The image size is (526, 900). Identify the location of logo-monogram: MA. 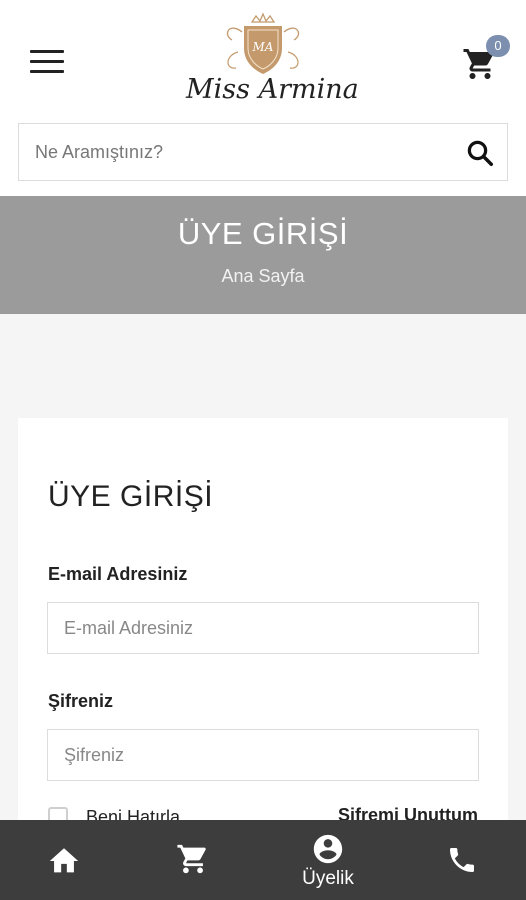
(263, 47).